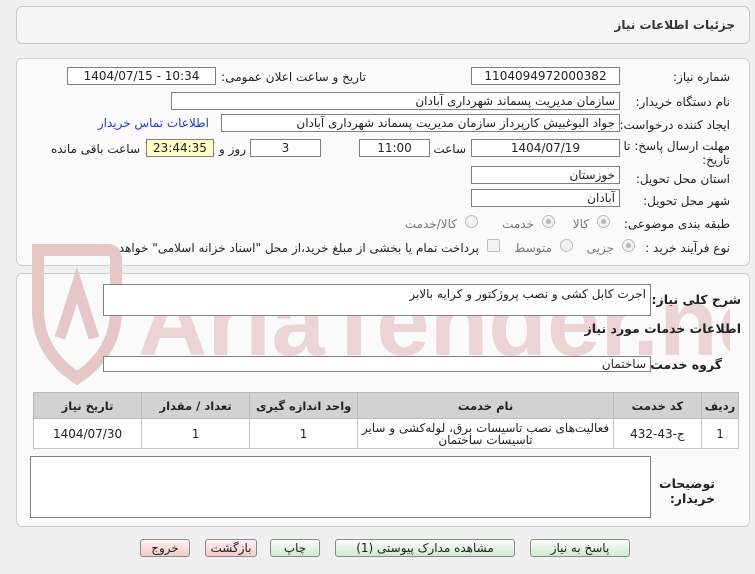 The width and height of the screenshot is (755, 574). Describe the element at coordinates (285, 148) in the screenshot. I see `days-field: 3` at that location.